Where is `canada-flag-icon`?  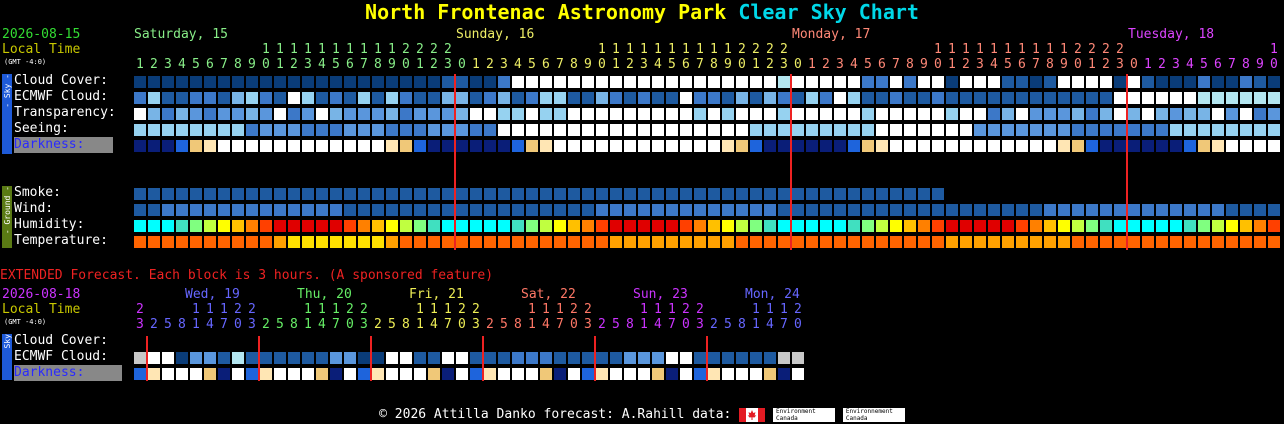
canada-flag-icon is located at coordinates (752, 414).